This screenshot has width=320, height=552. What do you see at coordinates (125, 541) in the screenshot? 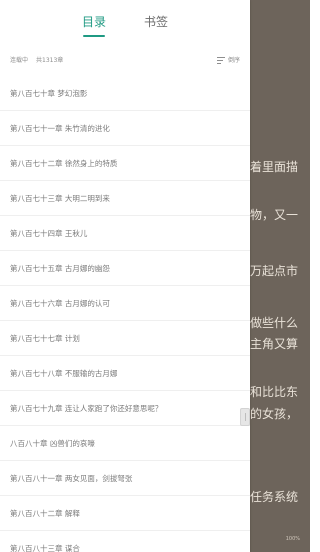
I see `chapter-item: 第八百八十三章 谋合` at bounding box center [125, 541].